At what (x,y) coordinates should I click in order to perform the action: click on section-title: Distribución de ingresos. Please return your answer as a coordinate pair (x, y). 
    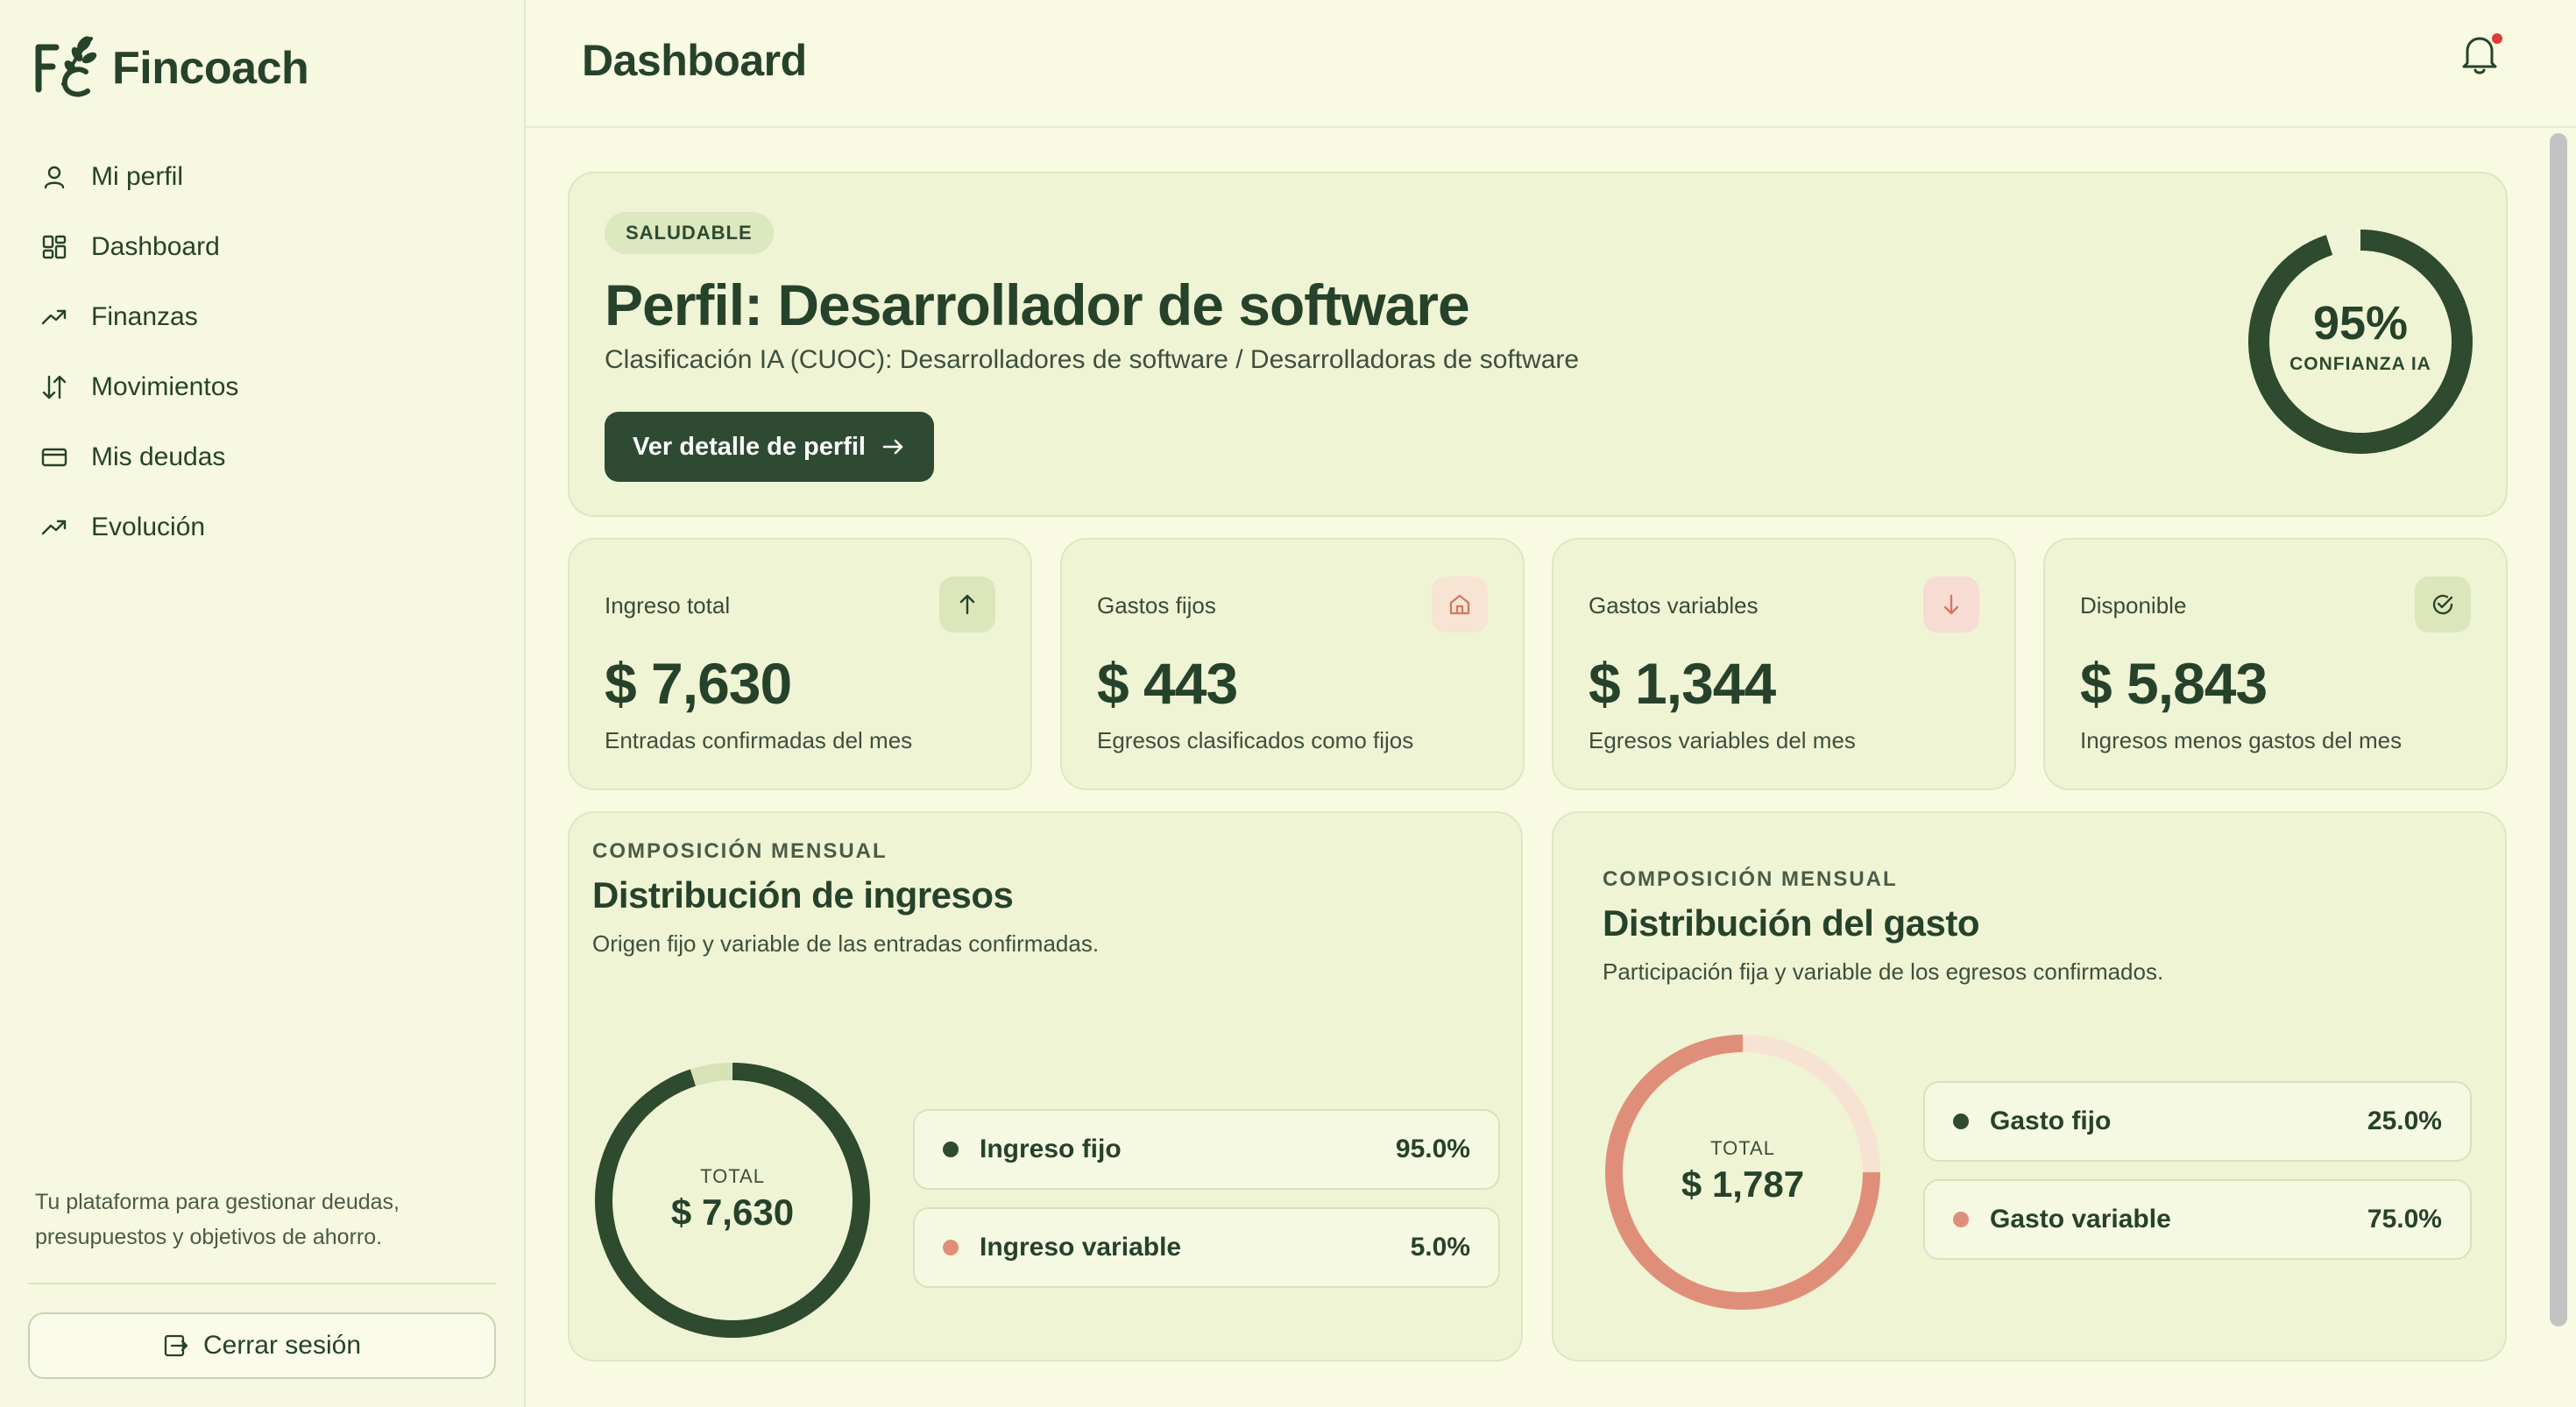
    Looking at the image, I should click on (803, 895).